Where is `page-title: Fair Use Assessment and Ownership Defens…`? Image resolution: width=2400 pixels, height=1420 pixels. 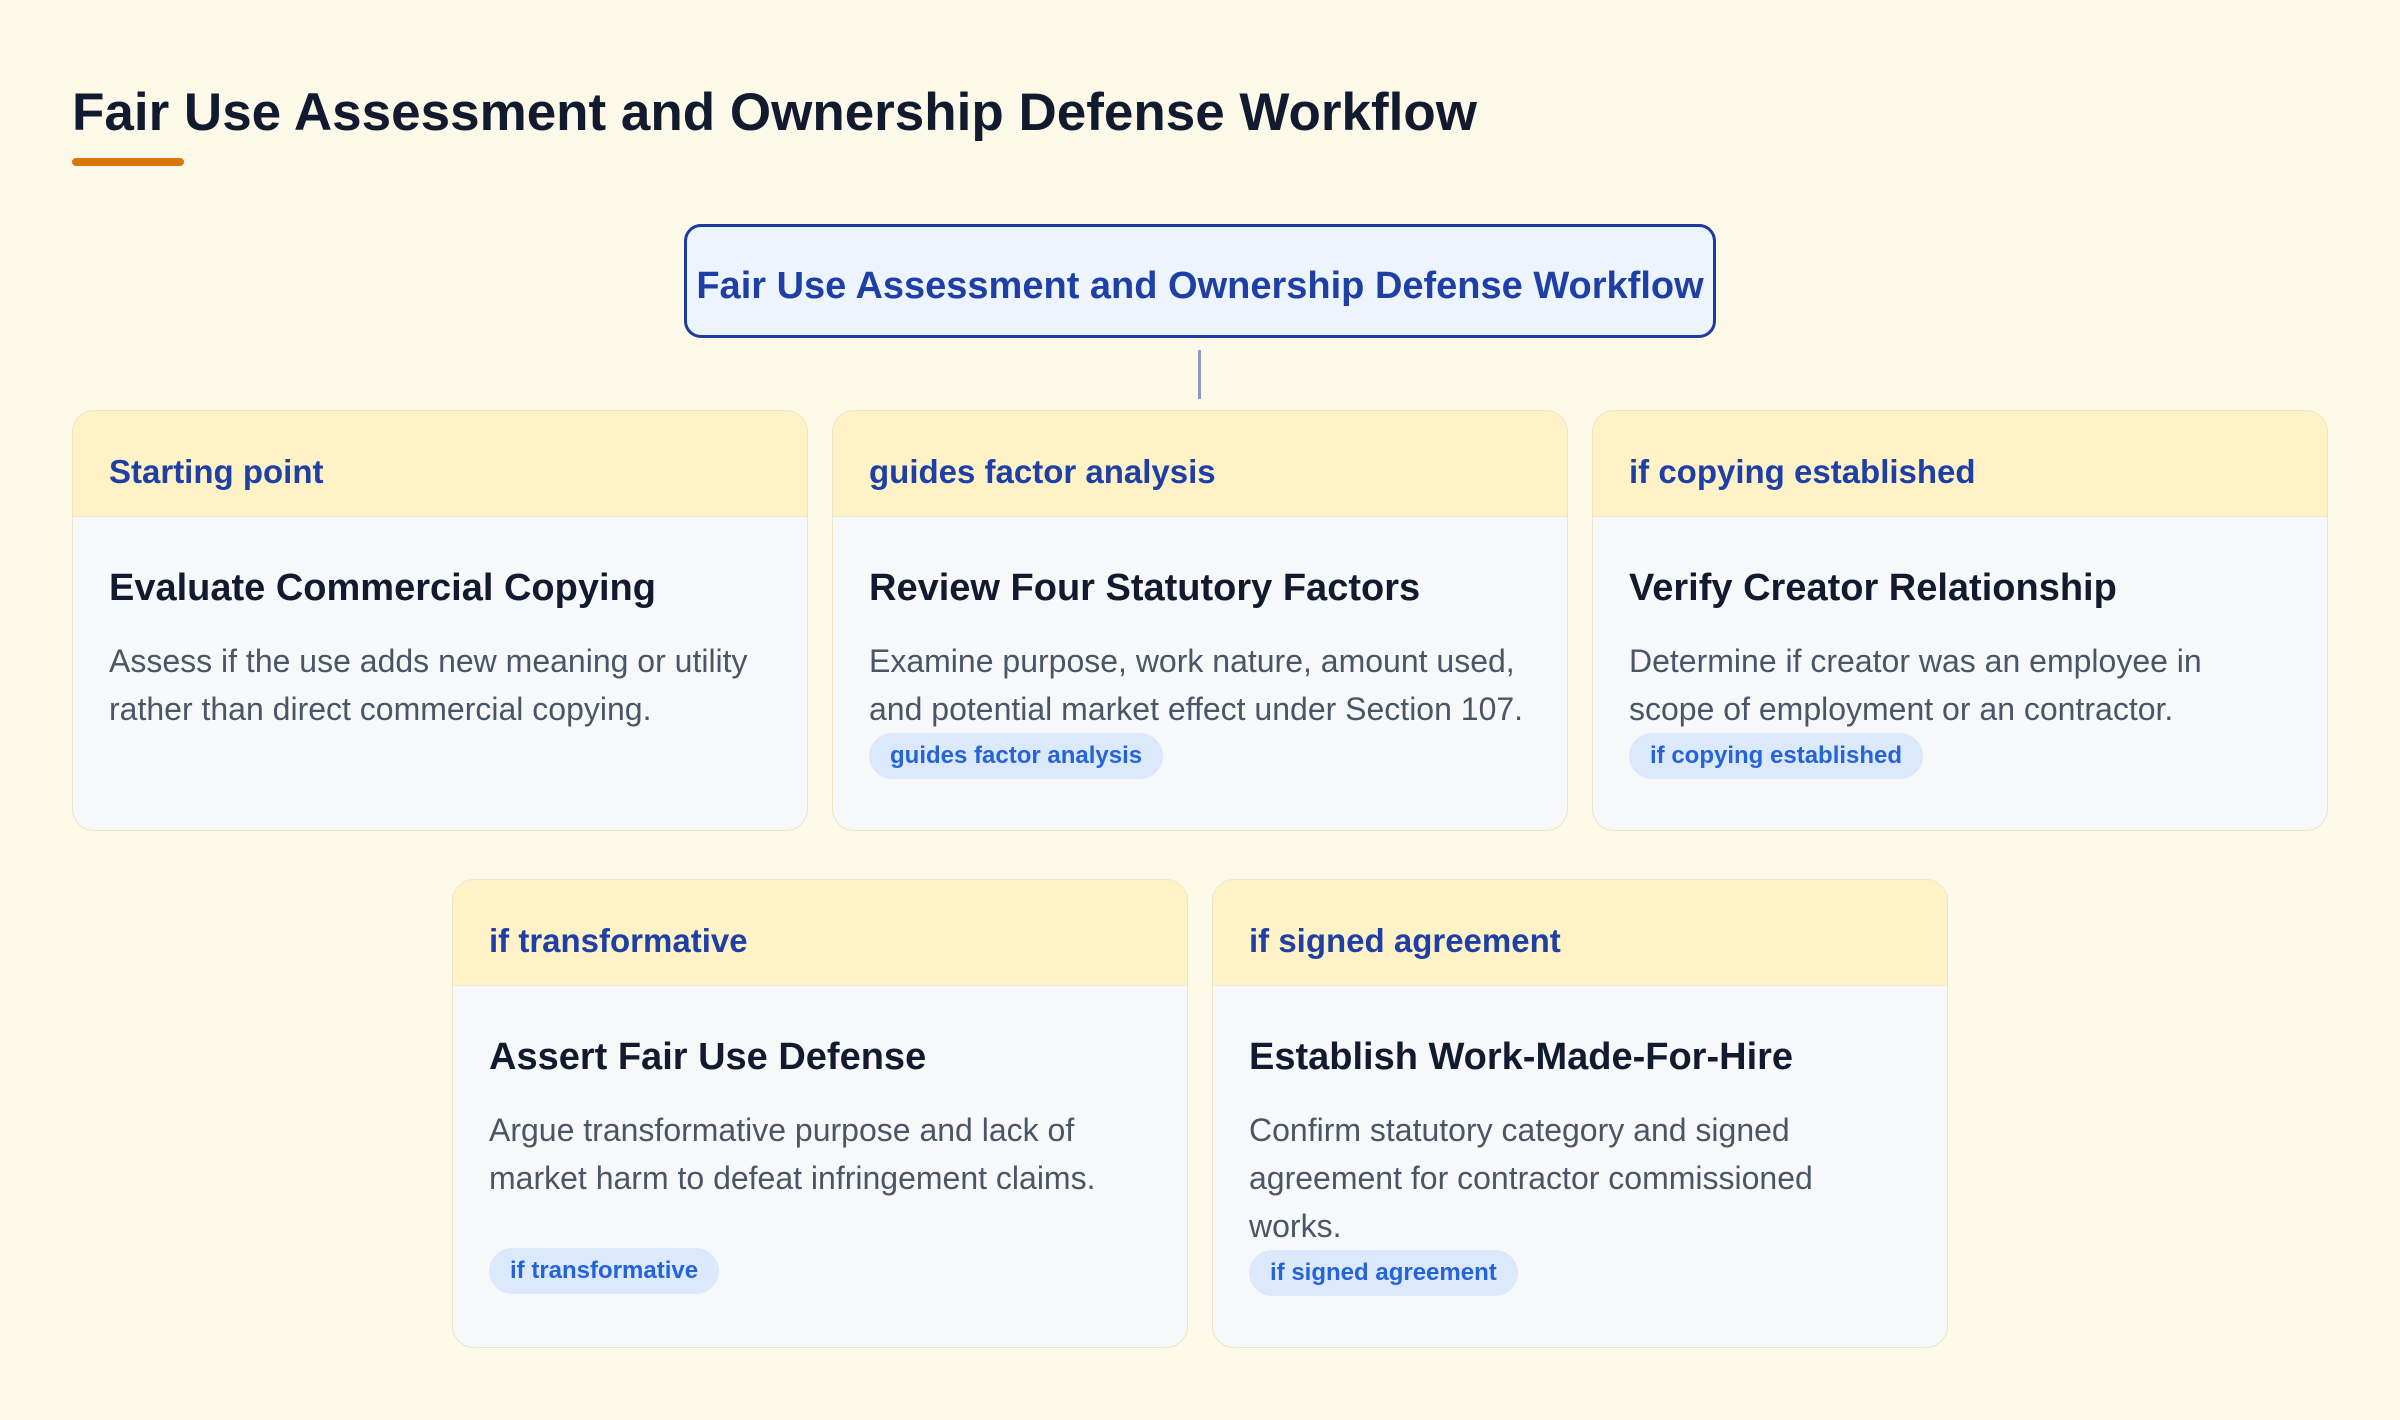
page-title: Fair Use Assessment and Ownership Defens… is located at coordinates (774, 112).